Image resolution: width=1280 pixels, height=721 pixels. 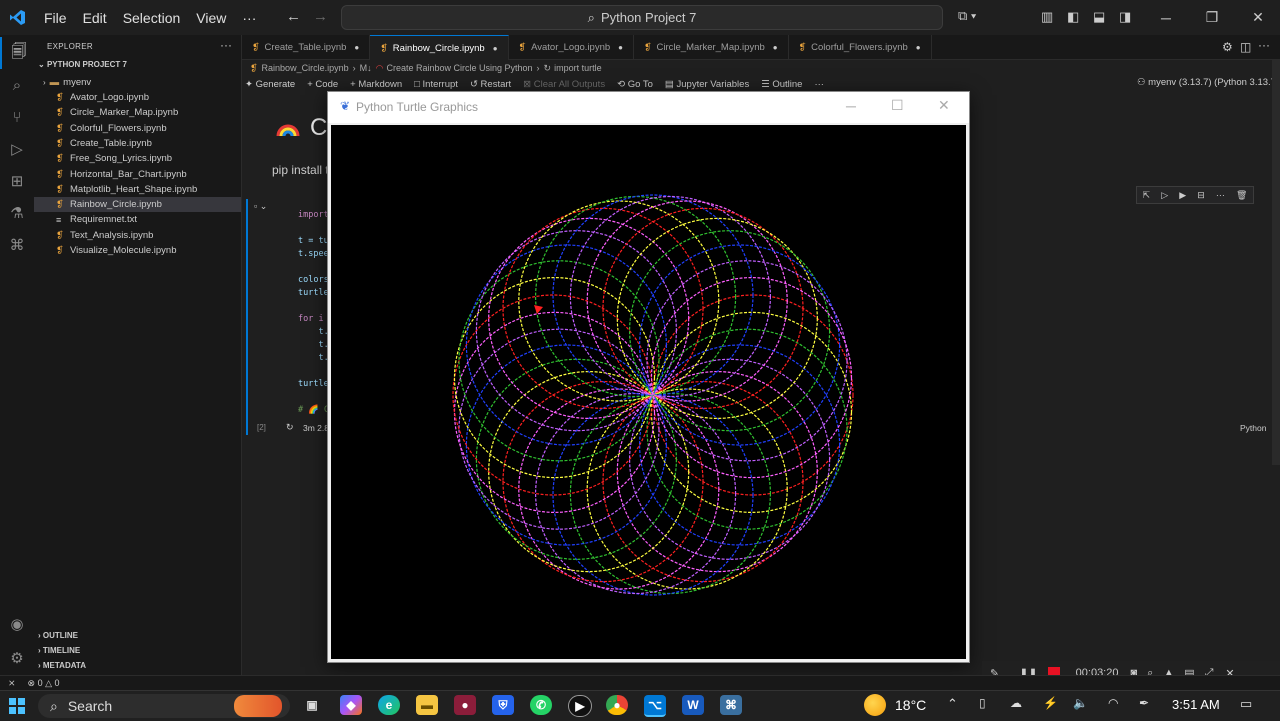 I want to click on timeline-section: › TIMELINE, so click(x=59, y=650).